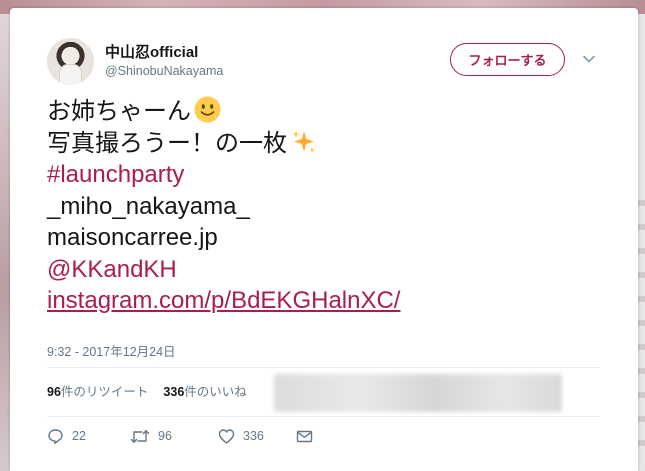  Describe the element at coordinates (70, 75) in the screenshot. I see `avatar-figure` at that location.